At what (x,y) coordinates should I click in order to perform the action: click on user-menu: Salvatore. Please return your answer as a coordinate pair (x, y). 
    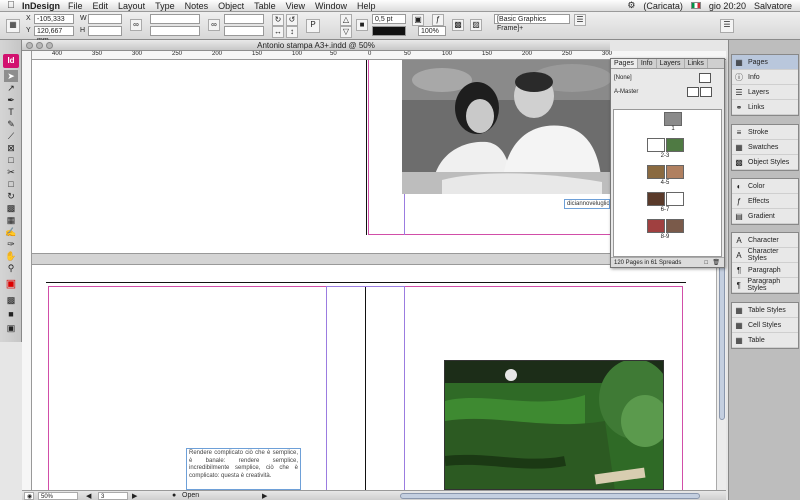
    Looking at the image, I should click on (773, 6).